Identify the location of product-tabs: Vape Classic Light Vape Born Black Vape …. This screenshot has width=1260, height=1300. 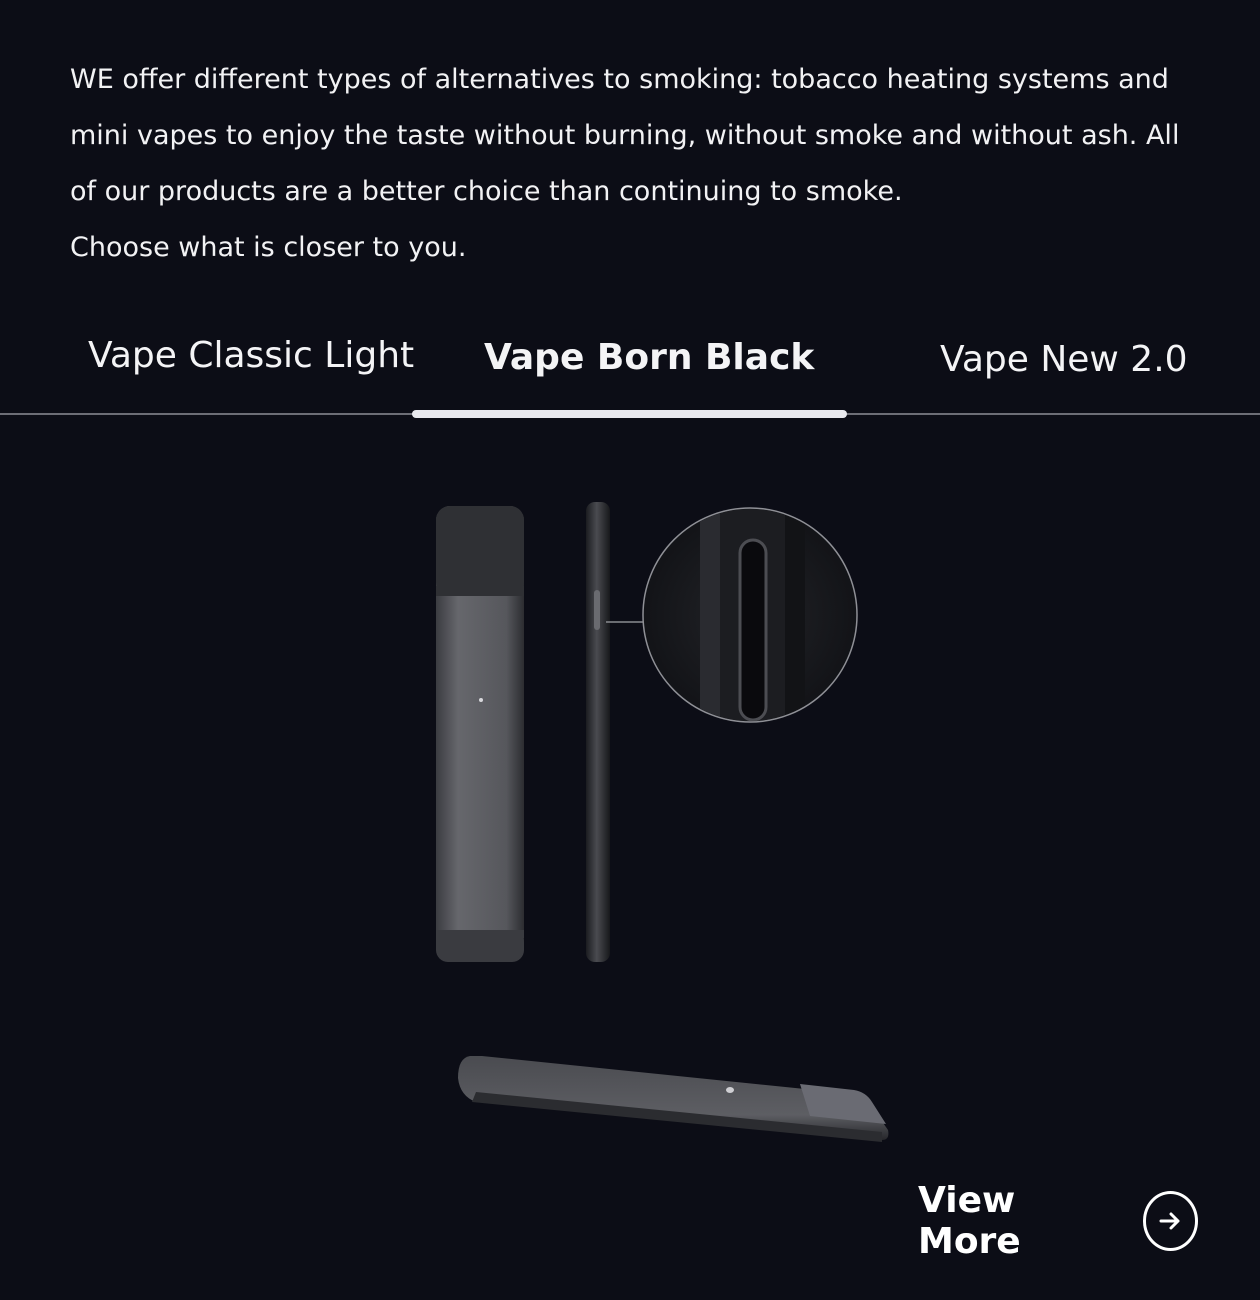
(630, 371).